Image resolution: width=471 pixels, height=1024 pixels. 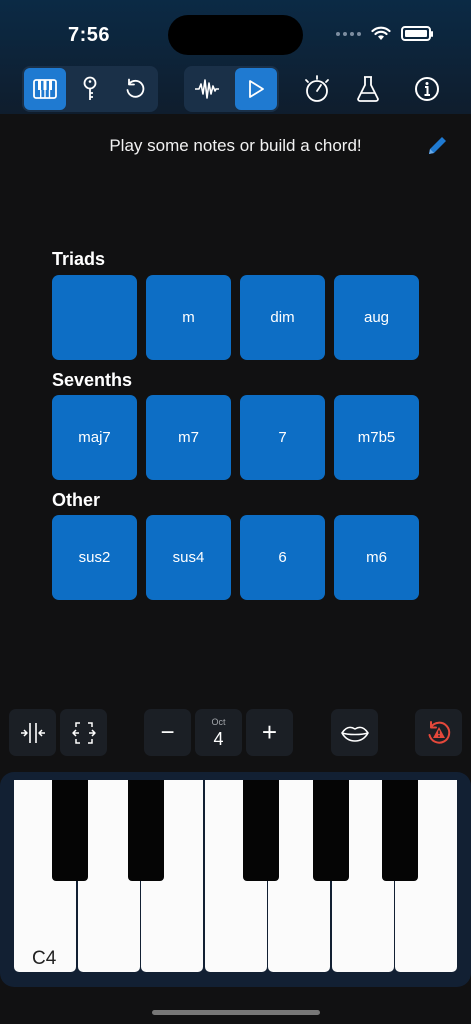 I want to click on lips-icon, so click(x=354, y=734).